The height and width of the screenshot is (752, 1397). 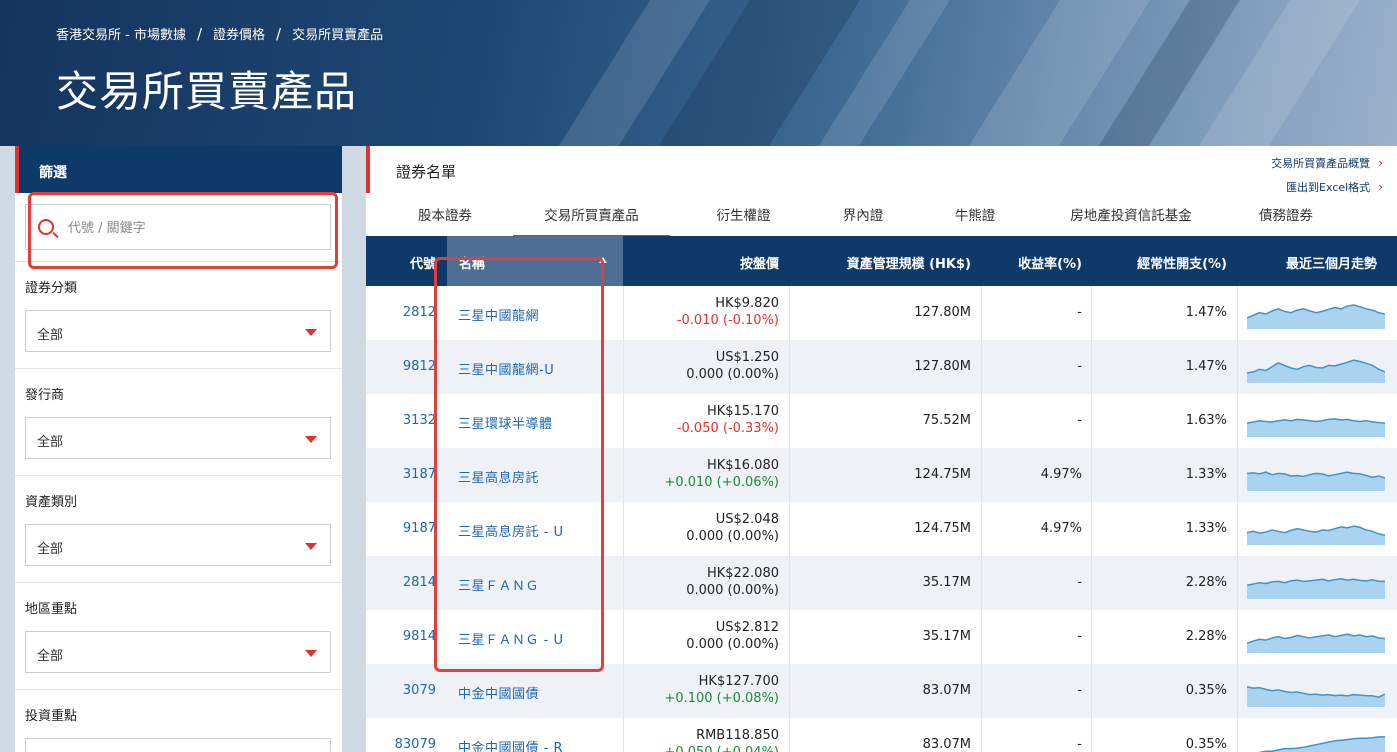 I want to click on security-name: 三星高息房託 - U, so click(x=510, y=530).